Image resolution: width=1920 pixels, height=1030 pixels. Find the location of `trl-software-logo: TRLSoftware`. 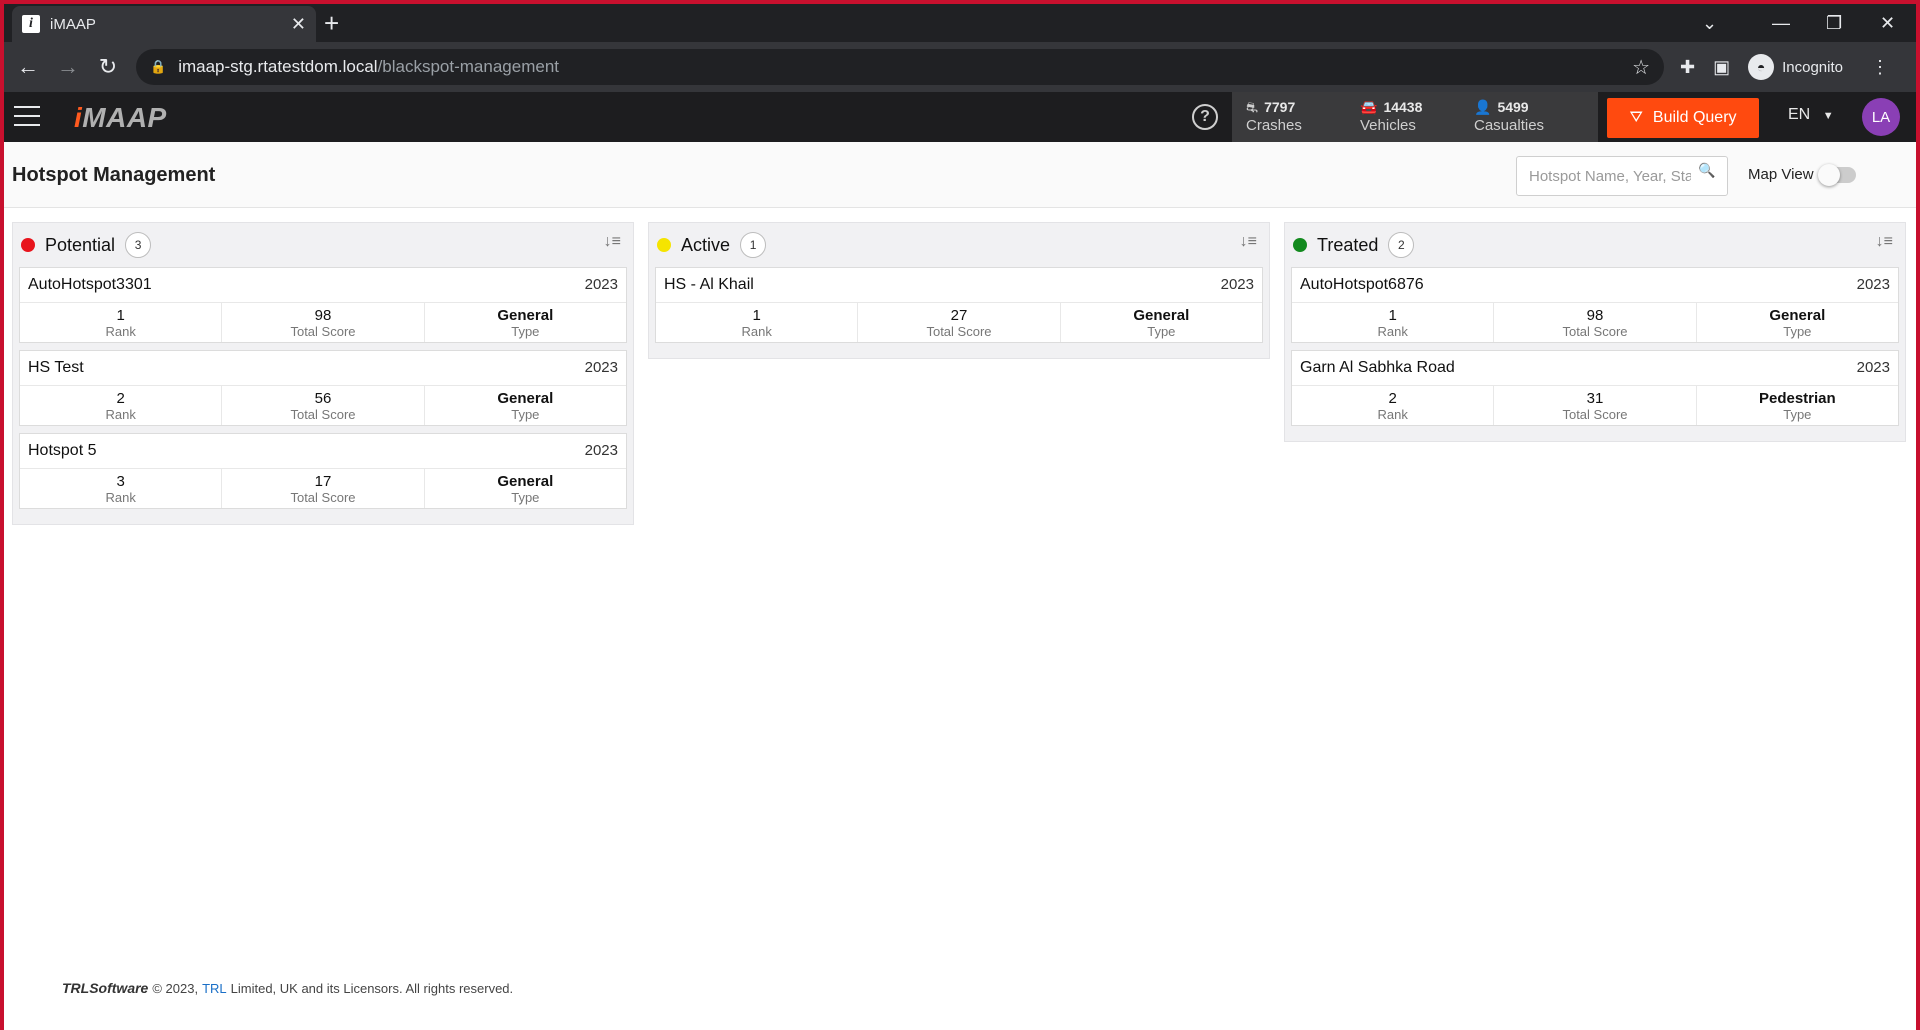

trl-software-logo: TRLSoftware is located at coordinates (105, 988).